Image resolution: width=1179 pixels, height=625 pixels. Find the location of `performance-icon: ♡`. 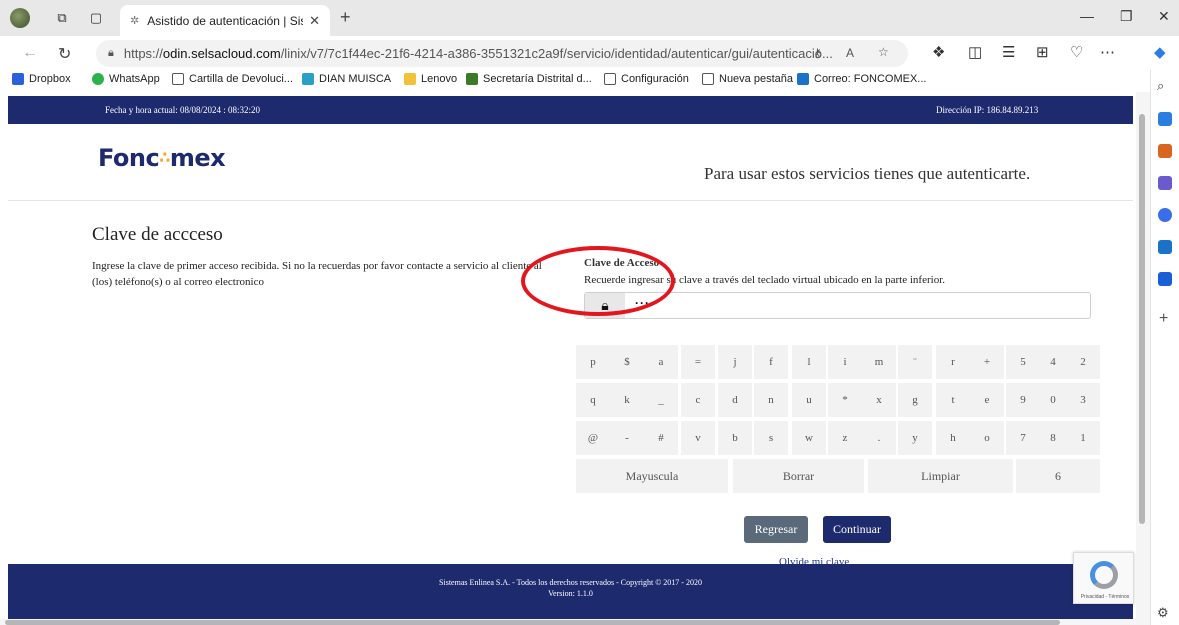

performance-icon: ♡ is located at coordinates (1076, 52).